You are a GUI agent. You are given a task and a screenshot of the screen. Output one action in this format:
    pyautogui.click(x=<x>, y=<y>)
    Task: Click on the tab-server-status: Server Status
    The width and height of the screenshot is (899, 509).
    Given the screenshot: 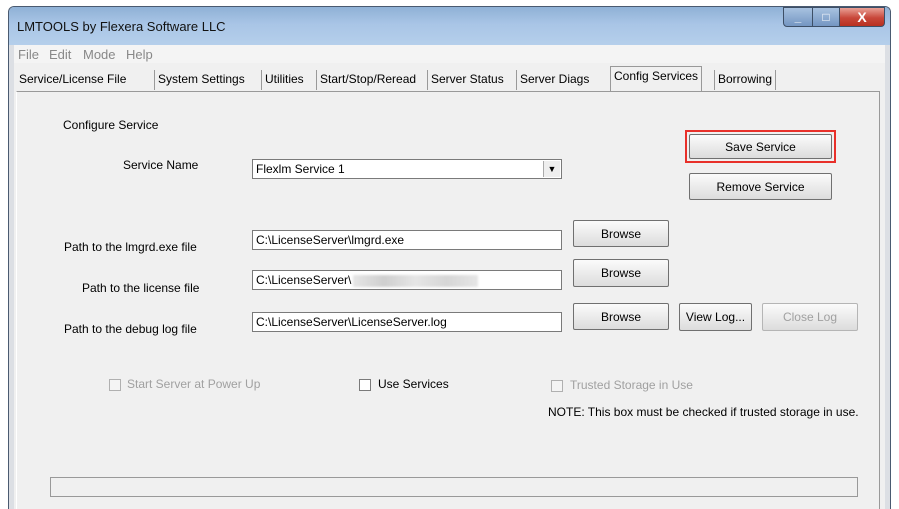 What is the action you would take?
    pyautogui.click(x=467, y=80)
    